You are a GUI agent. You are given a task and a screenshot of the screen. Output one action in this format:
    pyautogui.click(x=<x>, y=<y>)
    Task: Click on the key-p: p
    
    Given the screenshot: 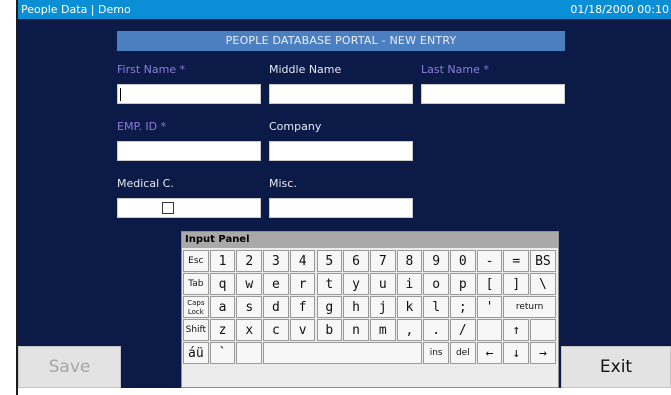 What is the action you would take?
    pyautogui.click(x=463, y=284)
    